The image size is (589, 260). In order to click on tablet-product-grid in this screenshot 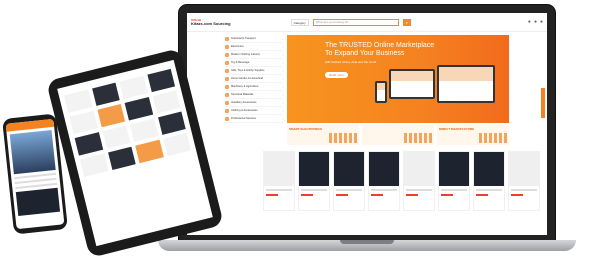, I will do `click(127, 122)`.